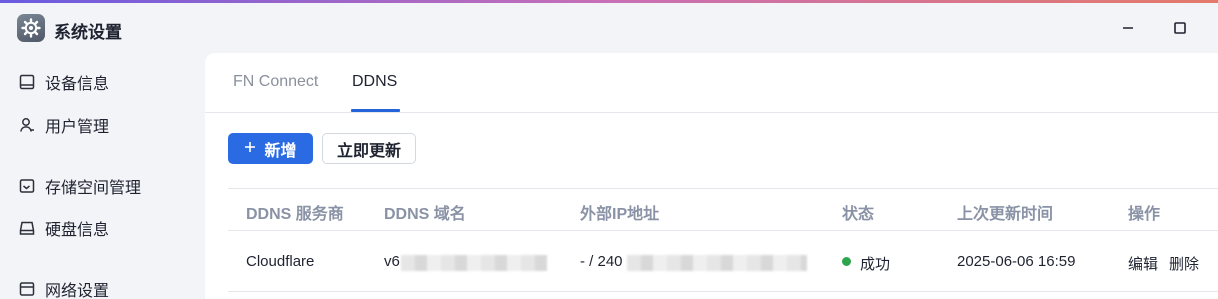  I want to click on add-button-label: 新增, so click(280, 151).